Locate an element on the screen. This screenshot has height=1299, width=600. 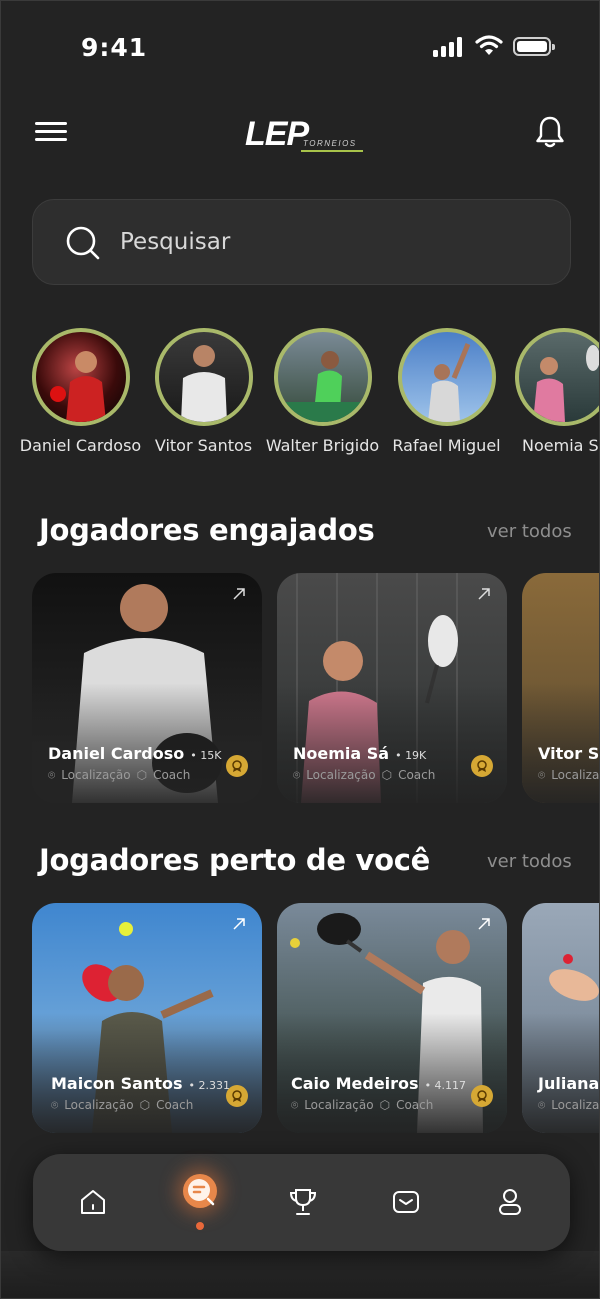
status-time: 9:41 is located at coordinates (114, 47).